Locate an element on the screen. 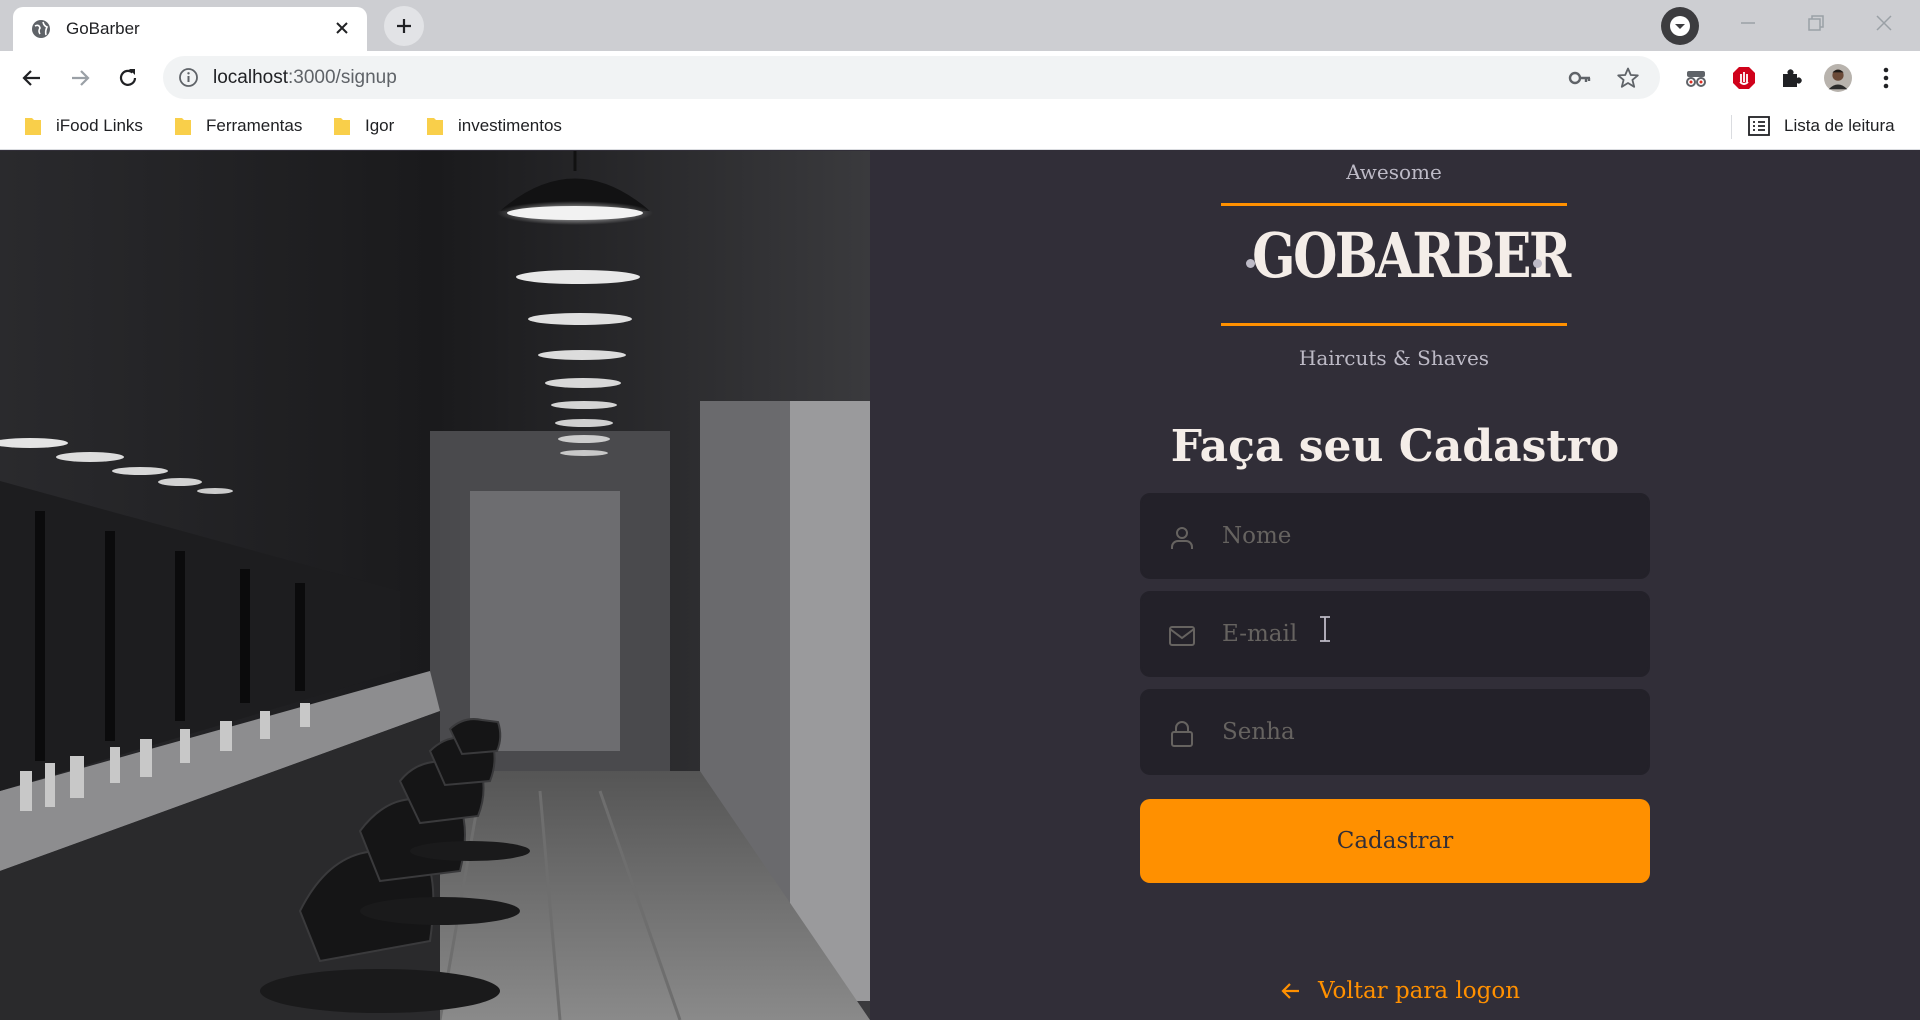  gobarber-logo: Awesome GOBARBER Haircuts & Shaves is located at coordinates (1396, 266).